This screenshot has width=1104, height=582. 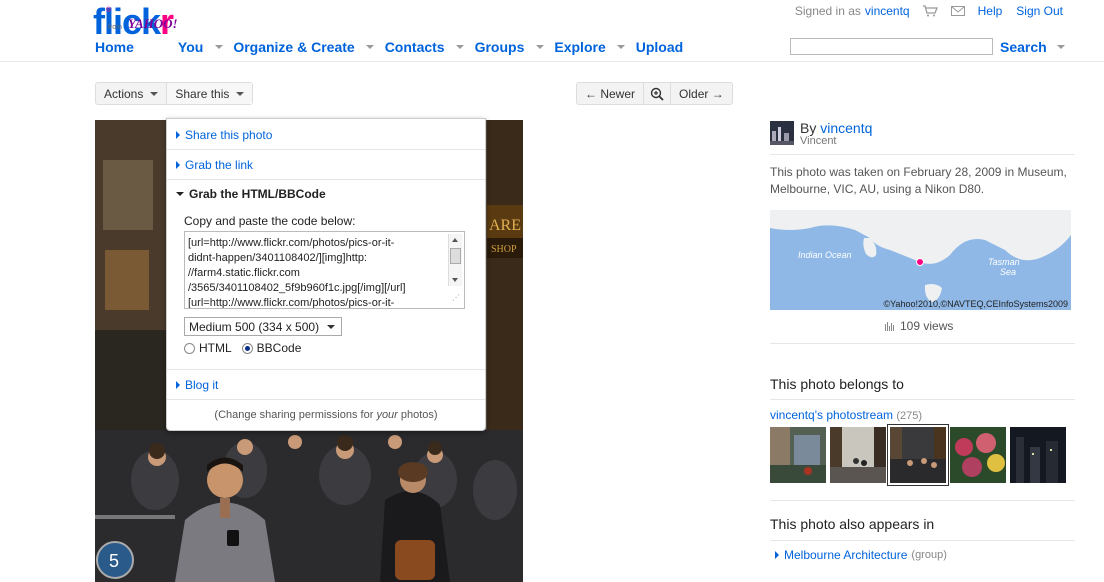 I want to click on map-label-indian-ocean: Indian Ocean, so click(x=825, y=255).